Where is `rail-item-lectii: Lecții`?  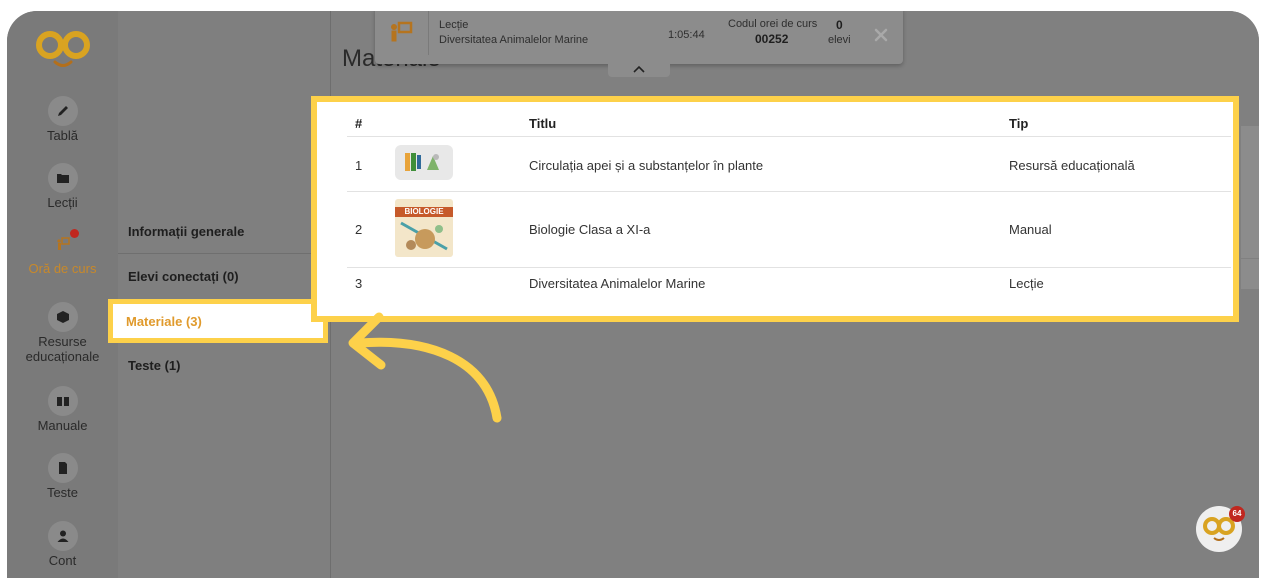
rail-item-lectii: Lecții is located at coordinates (62, 186).